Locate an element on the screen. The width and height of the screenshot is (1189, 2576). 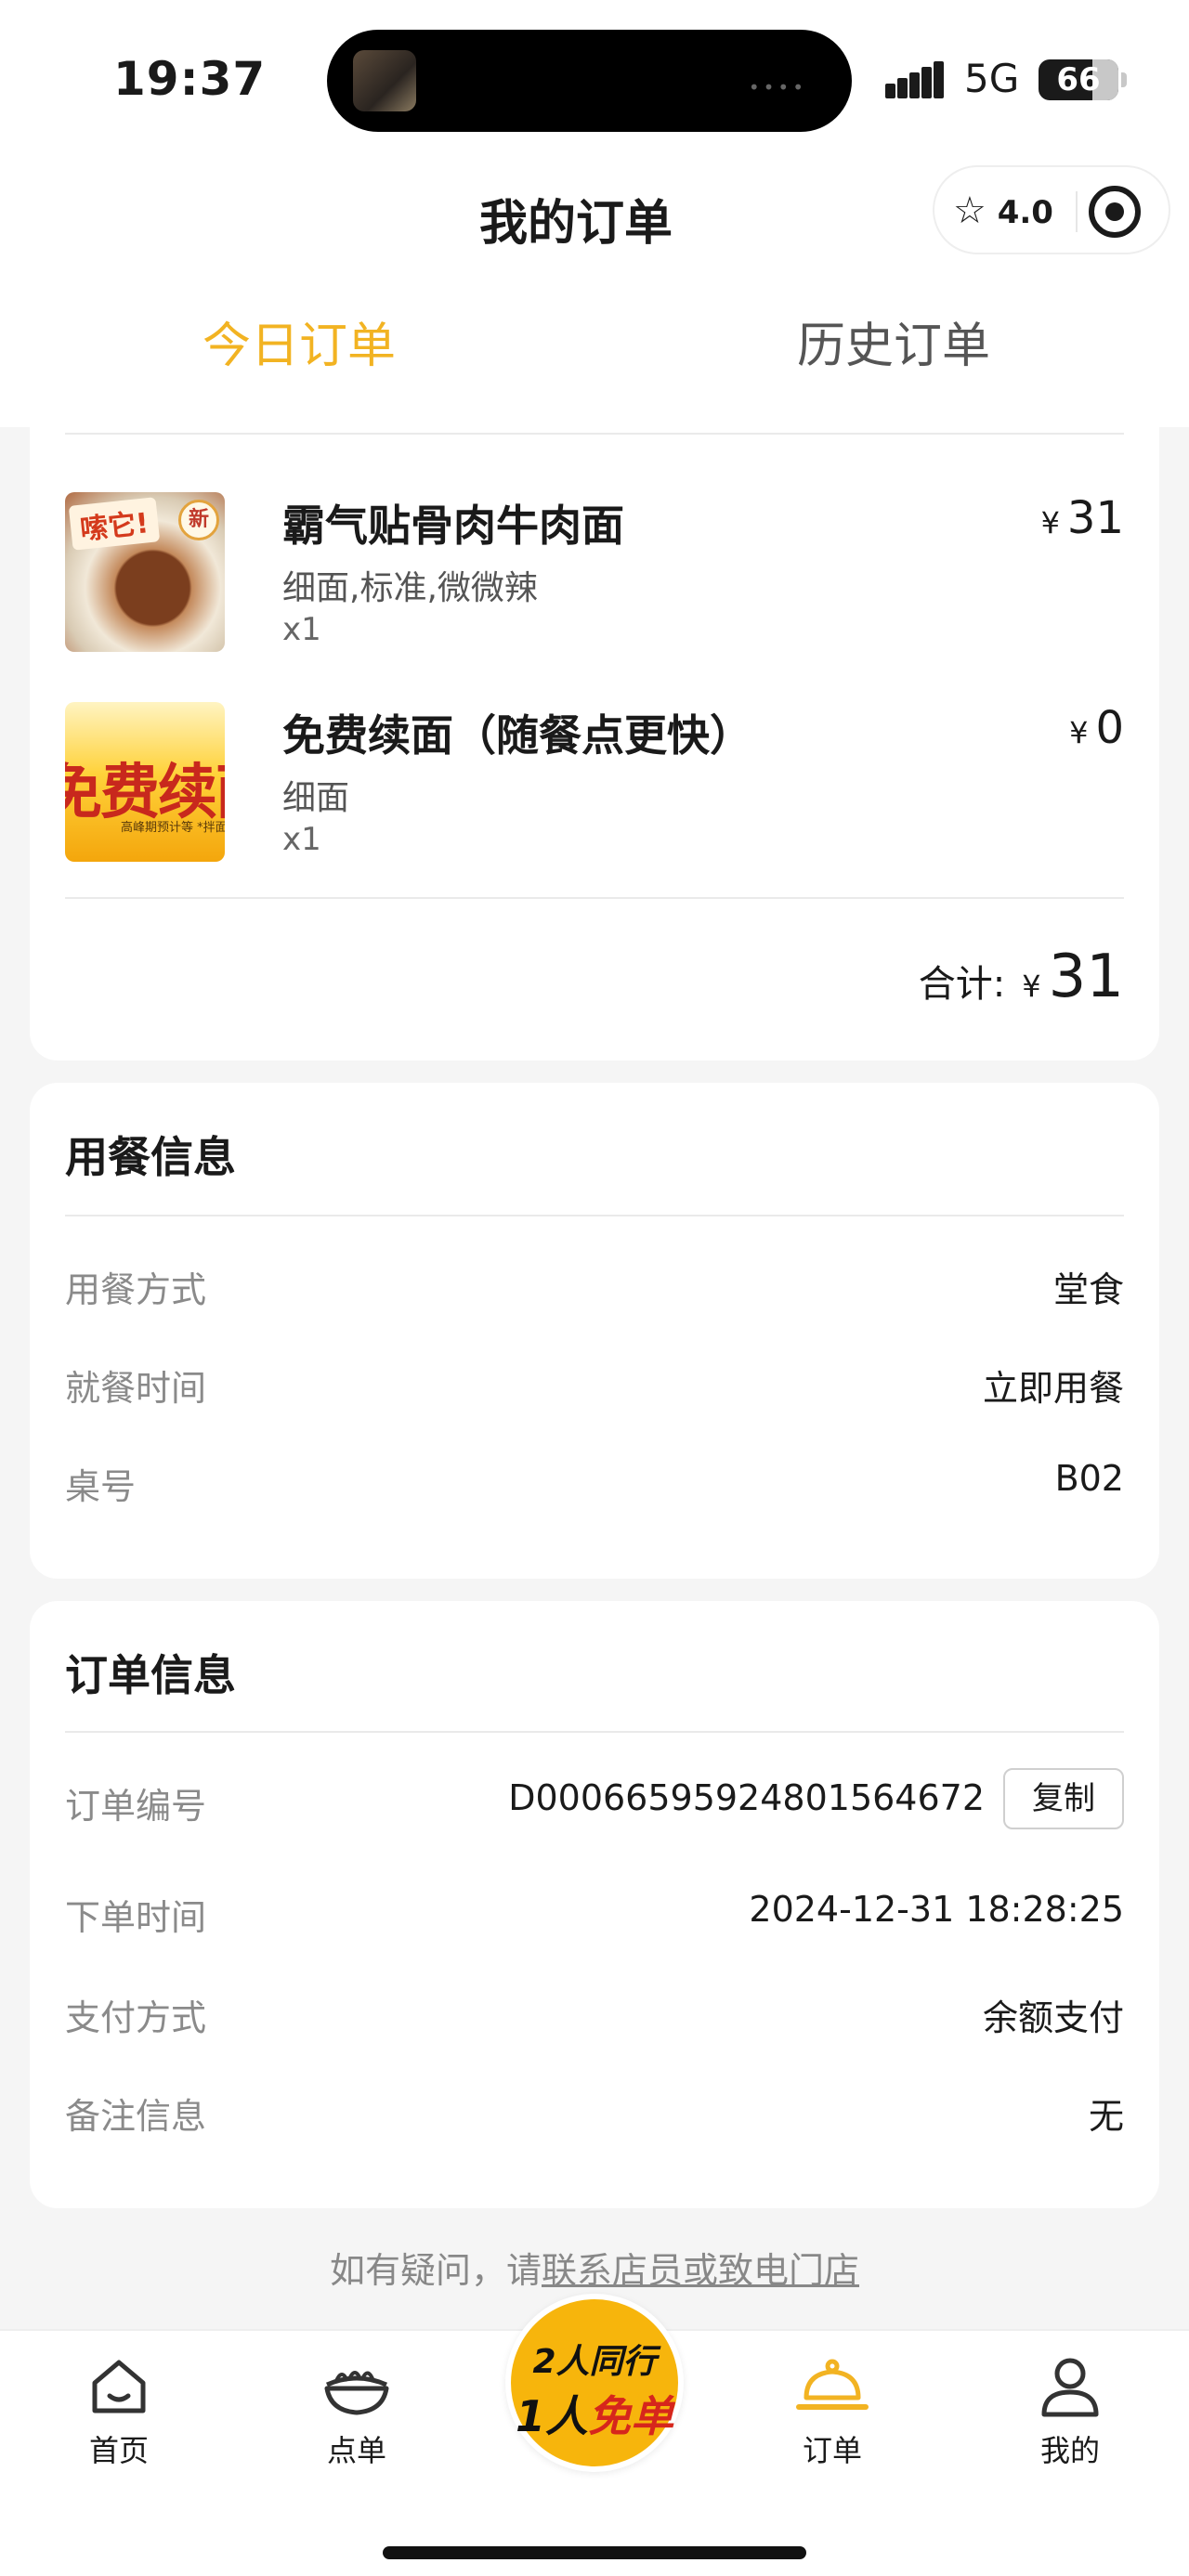
nav-menu: 点单 is located at coordinates (356, 2412).